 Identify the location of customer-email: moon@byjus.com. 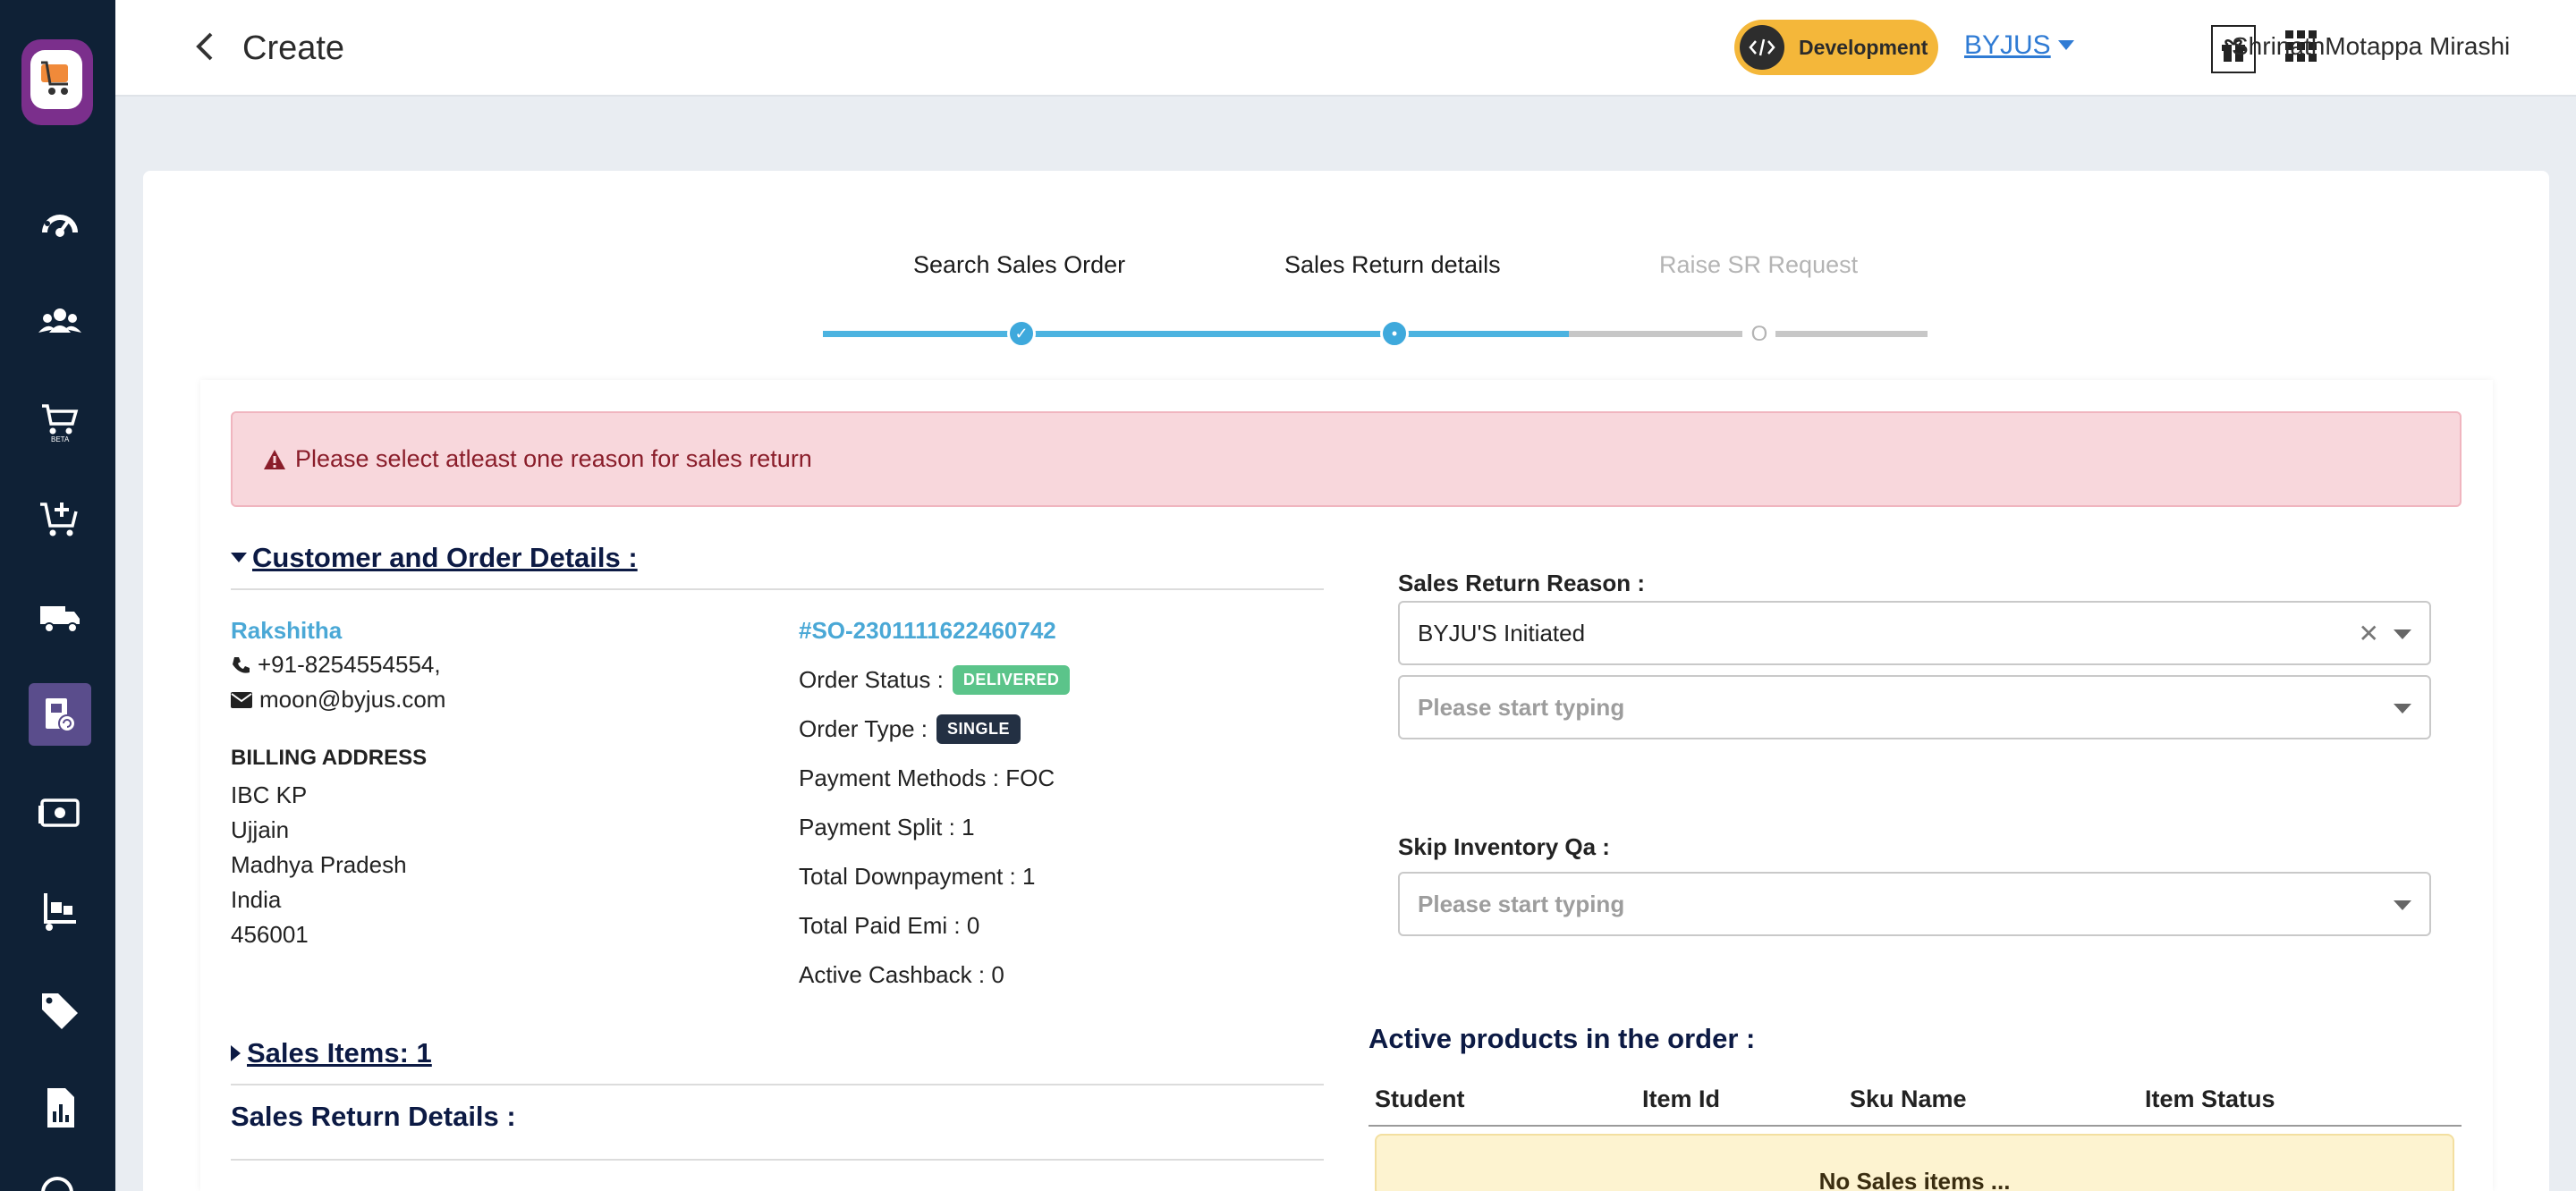
(338, 700).